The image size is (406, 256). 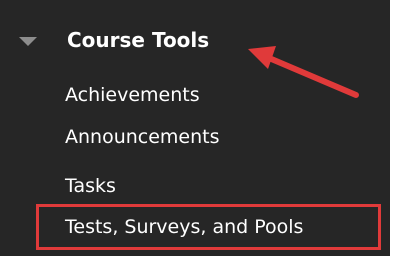 What do you see at coordinates (142, 137) in the screenshot?
I see `menu-item-announcements: Announcements` at bounding box center [142, 137].